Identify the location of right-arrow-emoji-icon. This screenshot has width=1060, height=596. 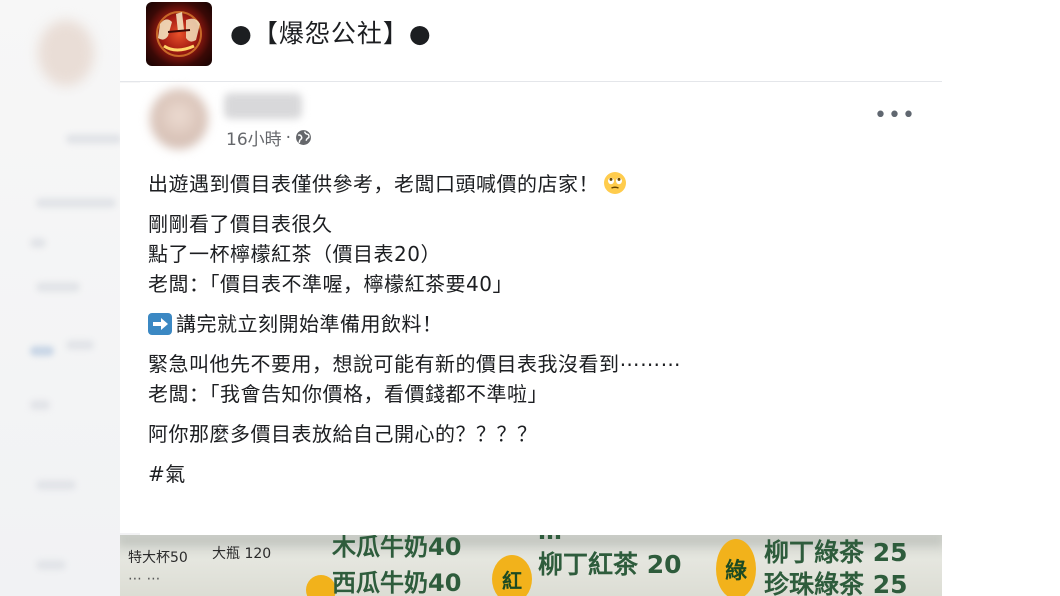
(160, 324).